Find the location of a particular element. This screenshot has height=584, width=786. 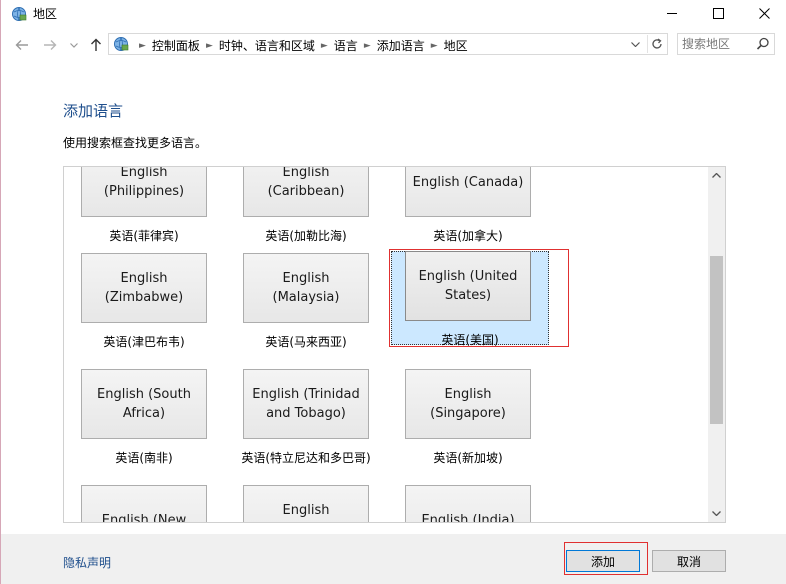

close-button is located at coordinates (763, 13).